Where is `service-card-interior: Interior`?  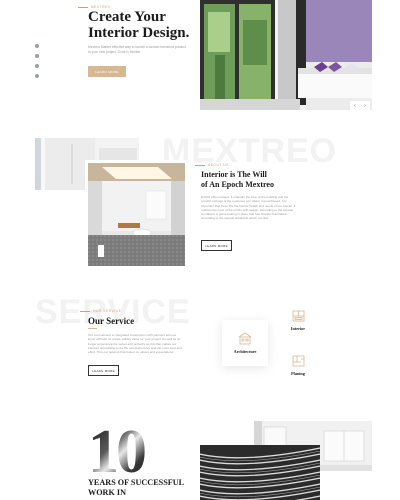 service-card-interior: Interior is located at coordinates (298, 320).